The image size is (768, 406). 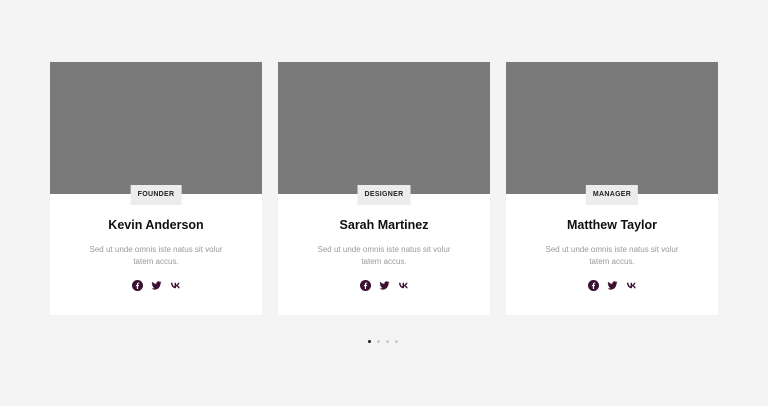 I want to click on role-badge: MANAGER, so click(x=612, y=195).